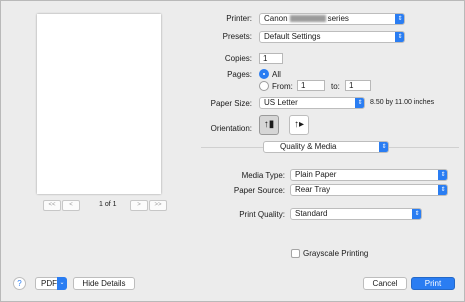  Describe the element at coordinates (292, 36) in the screenshot. I see `presets-value: Default Settings` at that location.